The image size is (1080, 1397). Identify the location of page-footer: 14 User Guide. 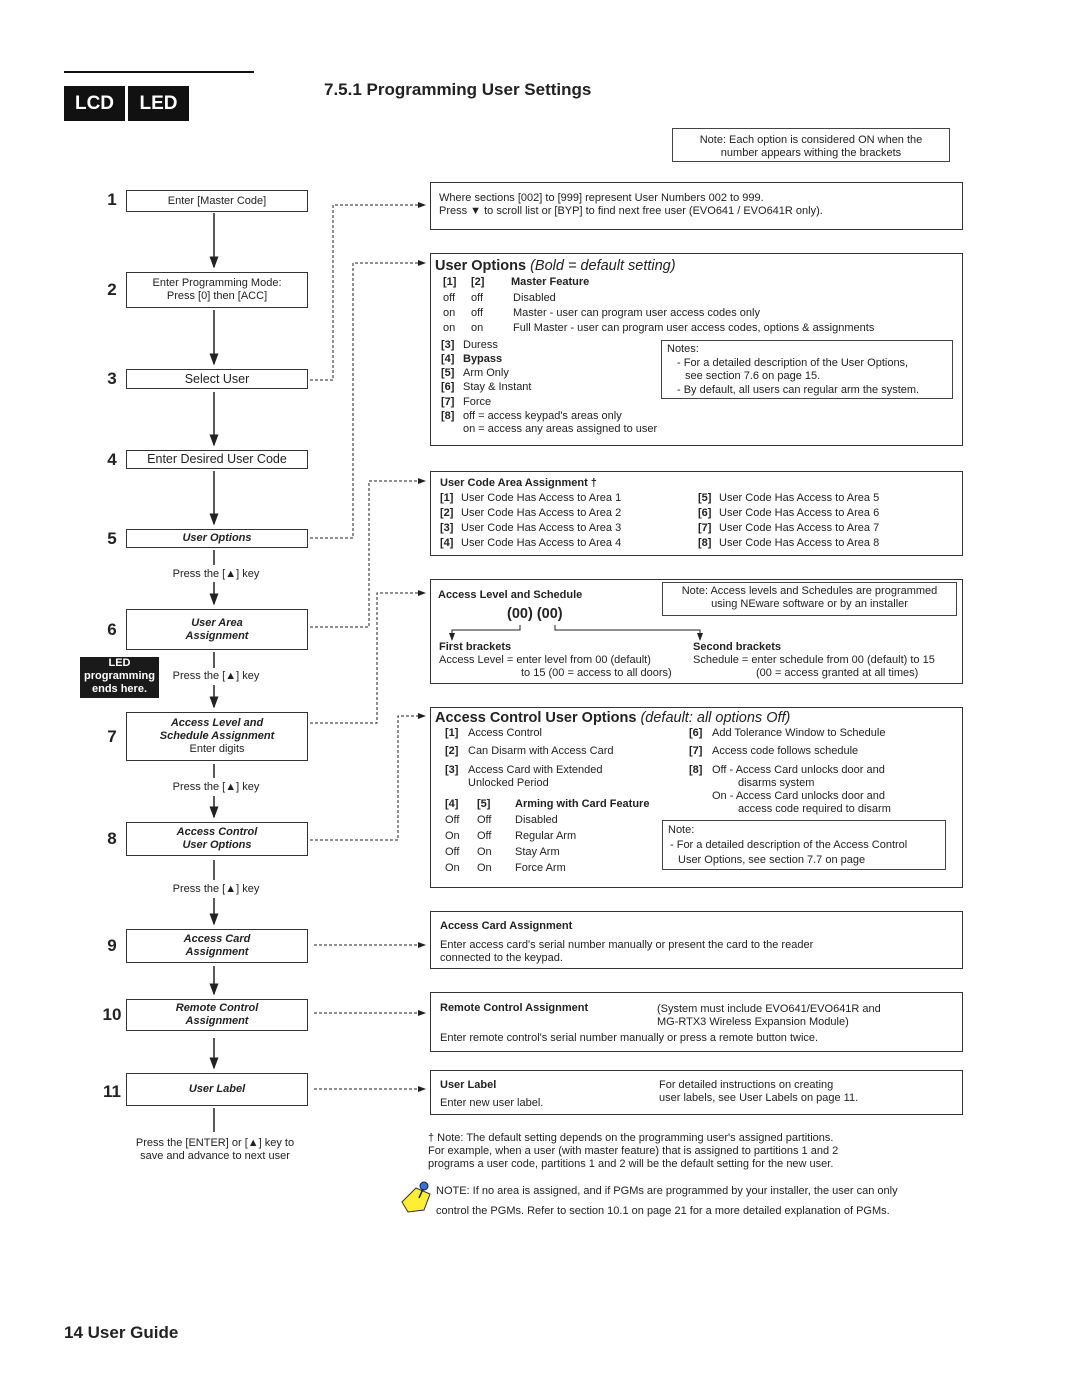
(121, 1332).